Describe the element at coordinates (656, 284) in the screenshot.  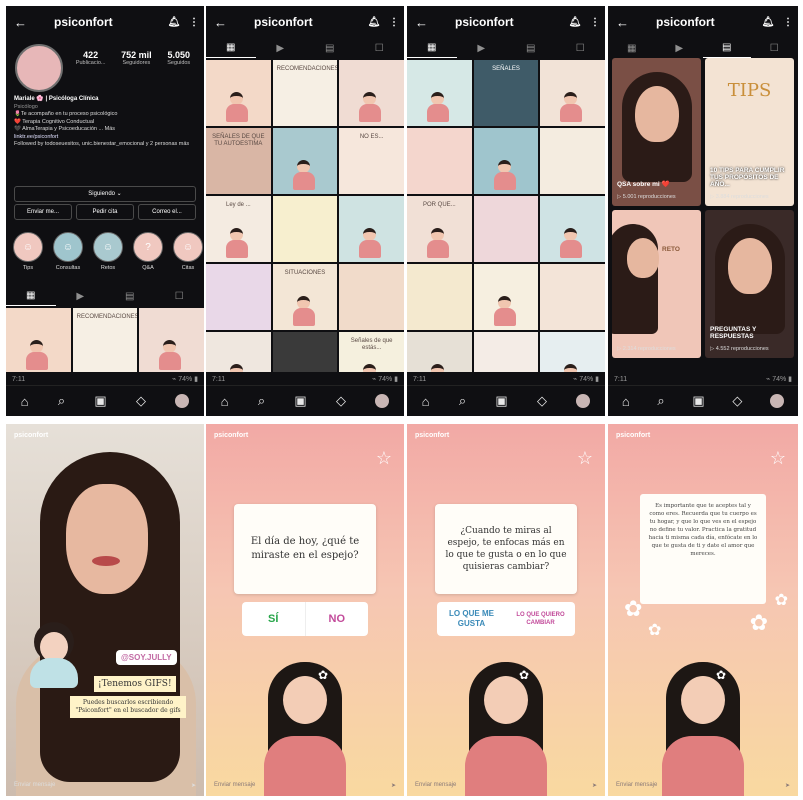
I see `reel-tile: RETO ▷ 2.314 reproducciones` at that location.